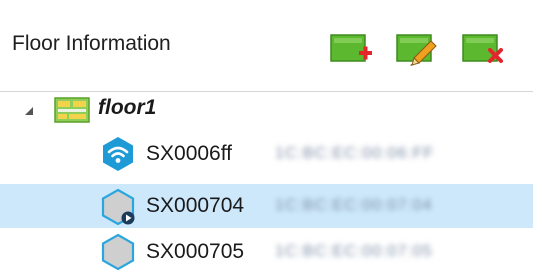  Describe the element at coordinates (118, 207) in the screenshot. I see `hex-play-icon` at that location.